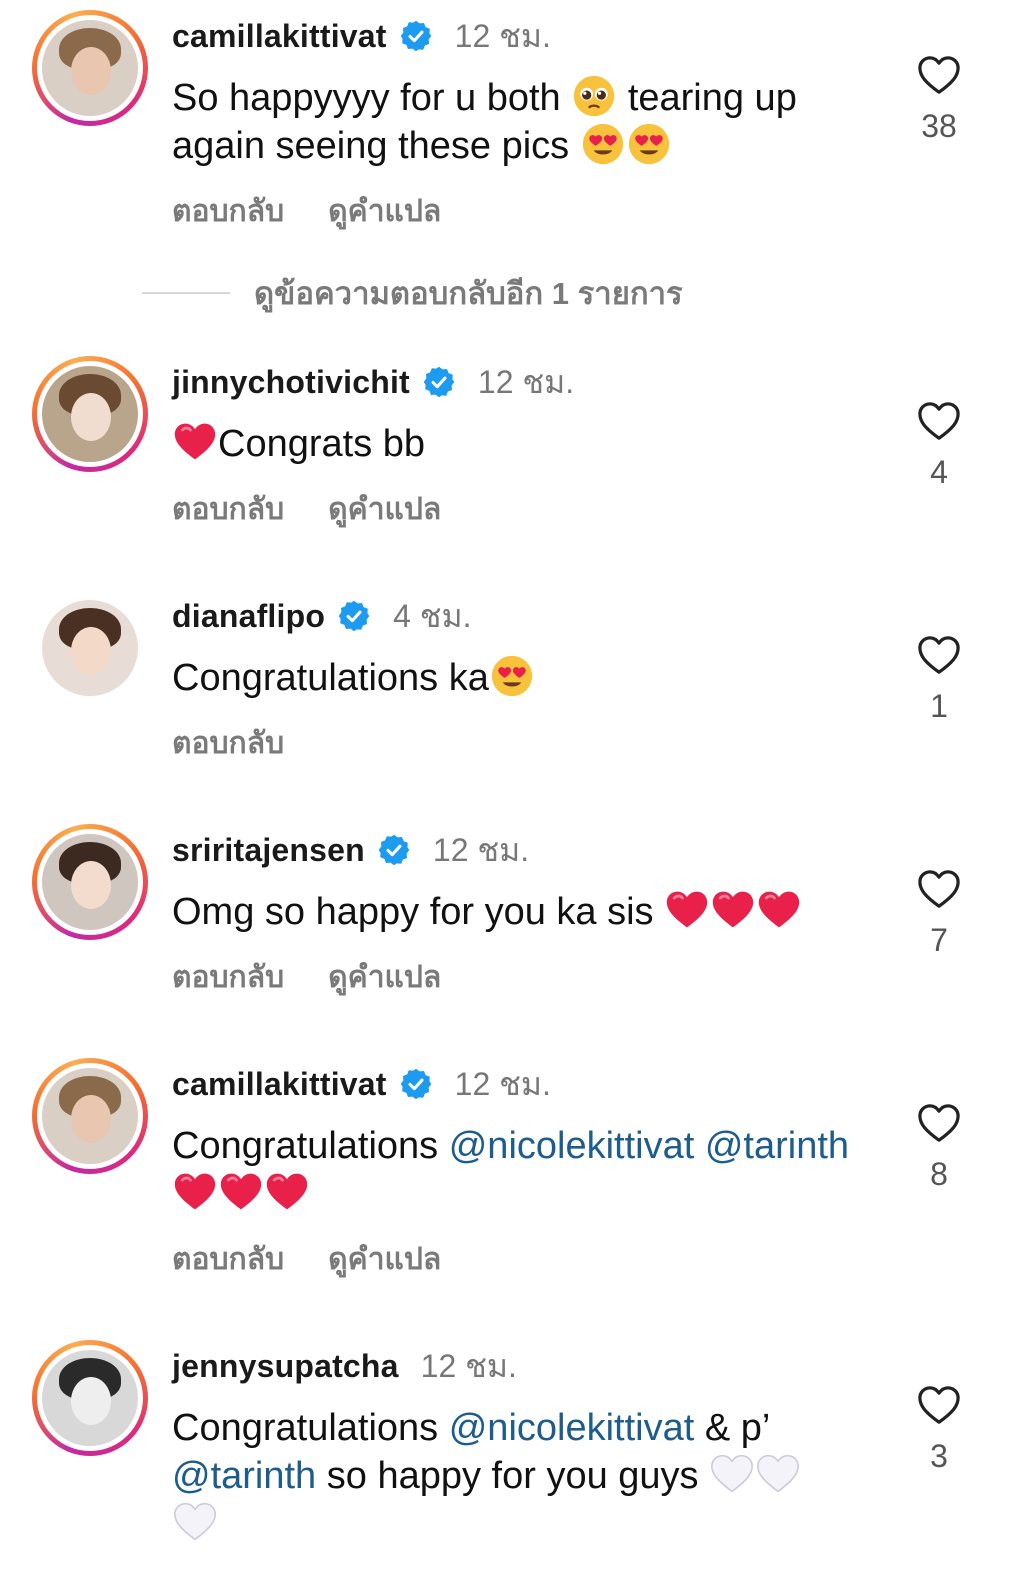 The image size is (1027, 1592). Describe the element at coordinates (512, 444) in the screenshot. I see `comment-text: Congrats bb` at that location.